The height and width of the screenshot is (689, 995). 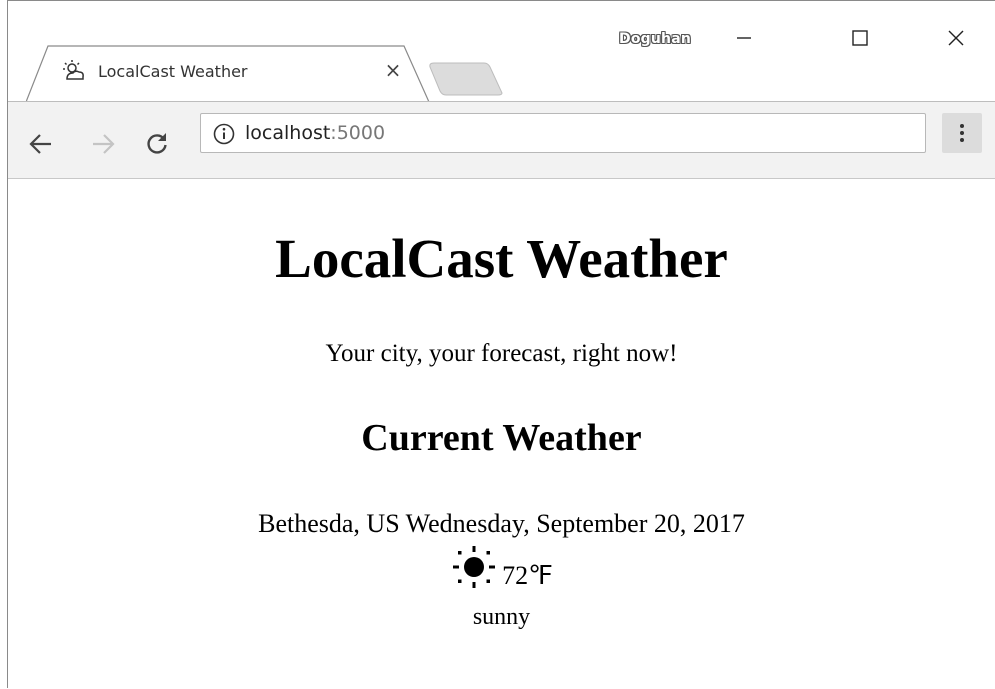 I want to click on new-tab-button, so click(x=468, y=81).